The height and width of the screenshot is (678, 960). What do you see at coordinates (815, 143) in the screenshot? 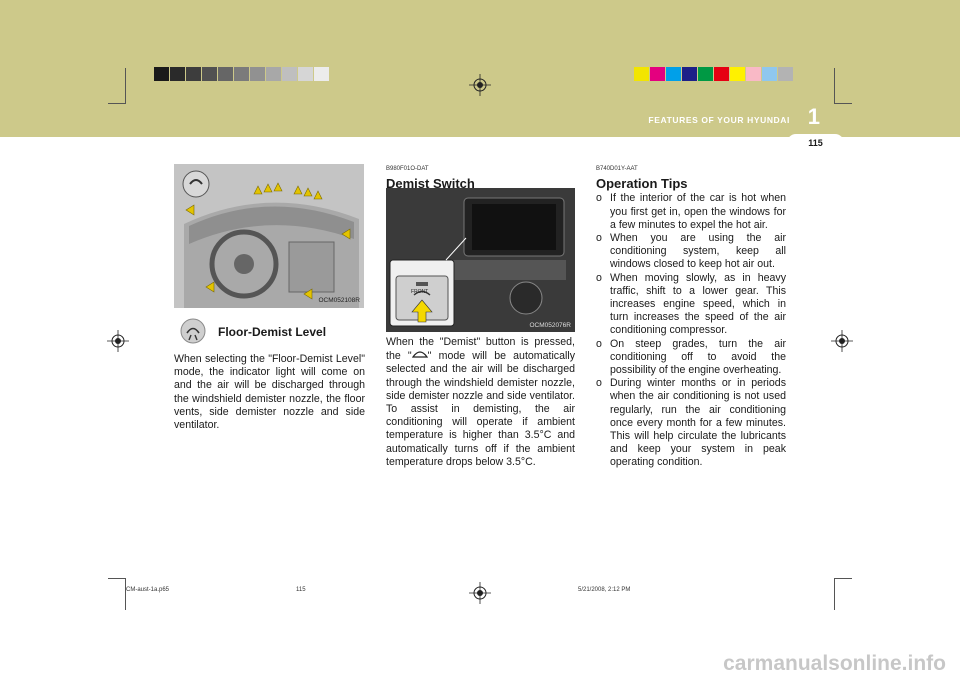
I see `page-number: 115` at bounding box center [815, 143].